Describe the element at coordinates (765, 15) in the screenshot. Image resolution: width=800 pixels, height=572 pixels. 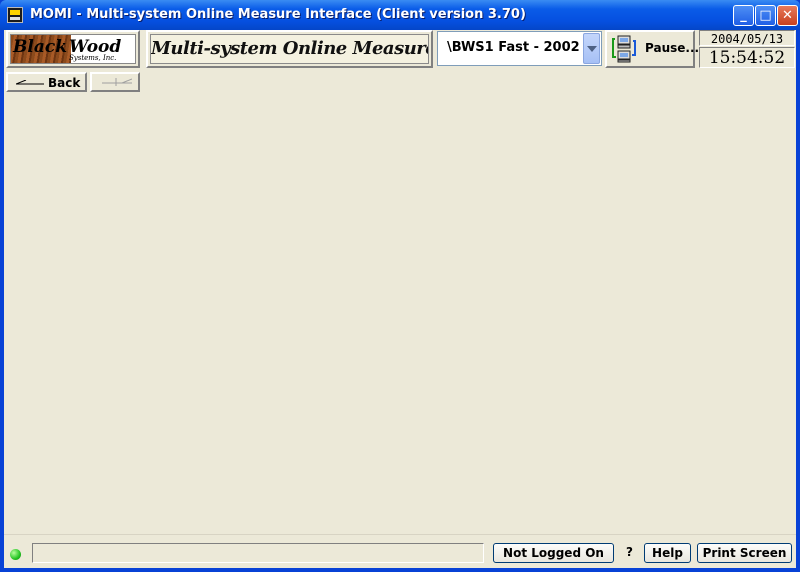
I see `maximize-button: □` at that location.